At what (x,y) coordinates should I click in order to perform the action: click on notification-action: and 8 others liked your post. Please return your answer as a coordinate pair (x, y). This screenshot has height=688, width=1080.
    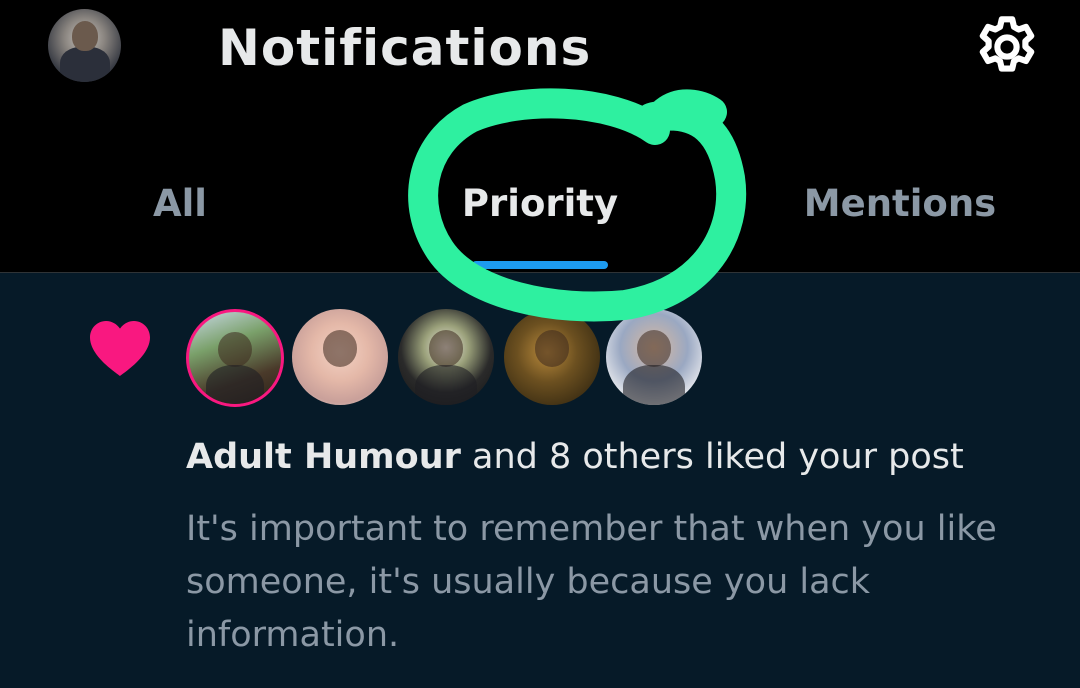
    Looking at the image, I should click on (712, 457).